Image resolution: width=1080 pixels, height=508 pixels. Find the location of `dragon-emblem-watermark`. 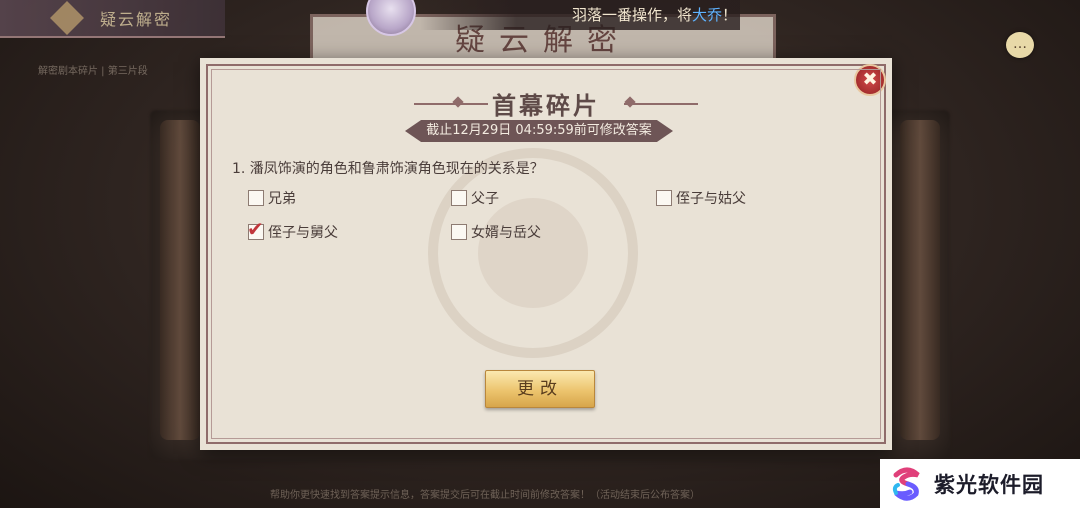

dragon-emblem-watermark is located at coordinates (533, 253).